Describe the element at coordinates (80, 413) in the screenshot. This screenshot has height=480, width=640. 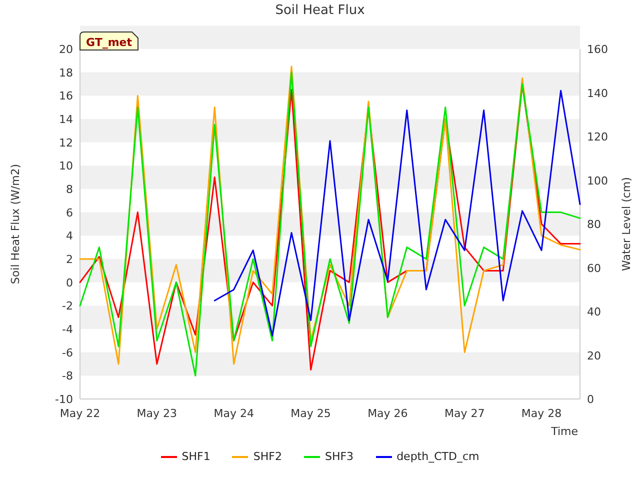
I see `x-tick-label: May 22` at that location.